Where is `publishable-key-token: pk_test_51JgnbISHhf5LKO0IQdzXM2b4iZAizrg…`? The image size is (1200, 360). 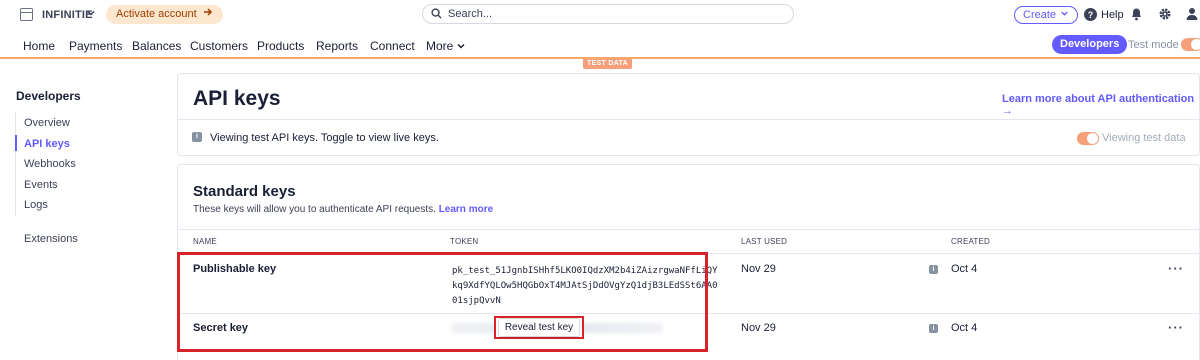 publishable-key-token: pk_test_51JgnbISHhf5LKO0IQdzXM2b4iZAizrg… is located at coordinates (587, 286).